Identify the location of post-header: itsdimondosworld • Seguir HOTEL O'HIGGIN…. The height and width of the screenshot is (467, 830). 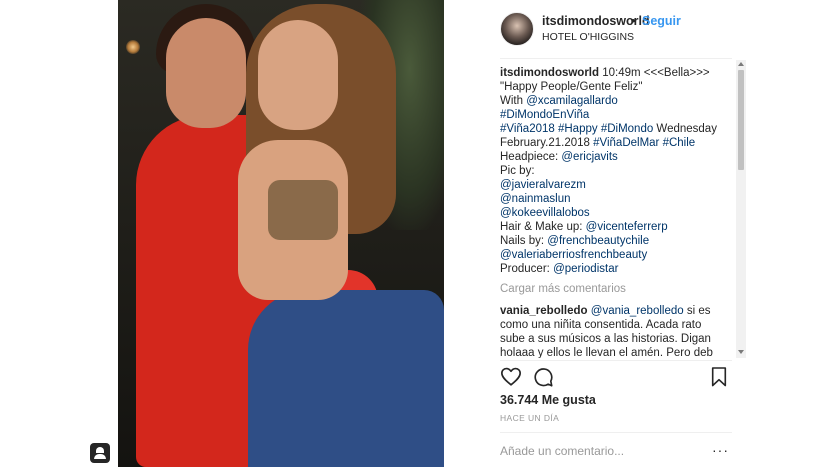
(615, 29).